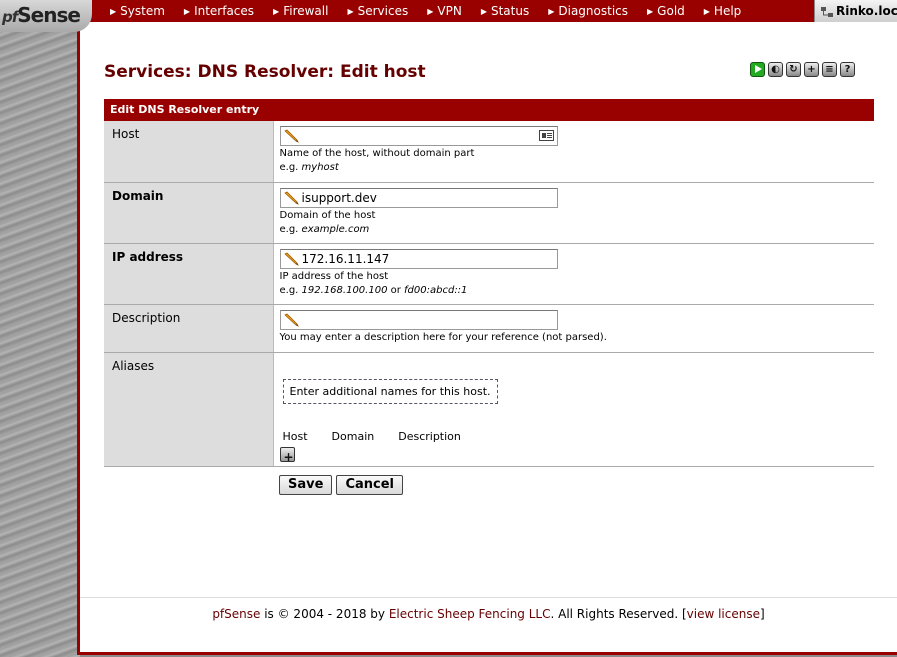 Image resolution: width=897 pixels, height=657 pixels. I want to click on footer-text: ], so click(762, 614).